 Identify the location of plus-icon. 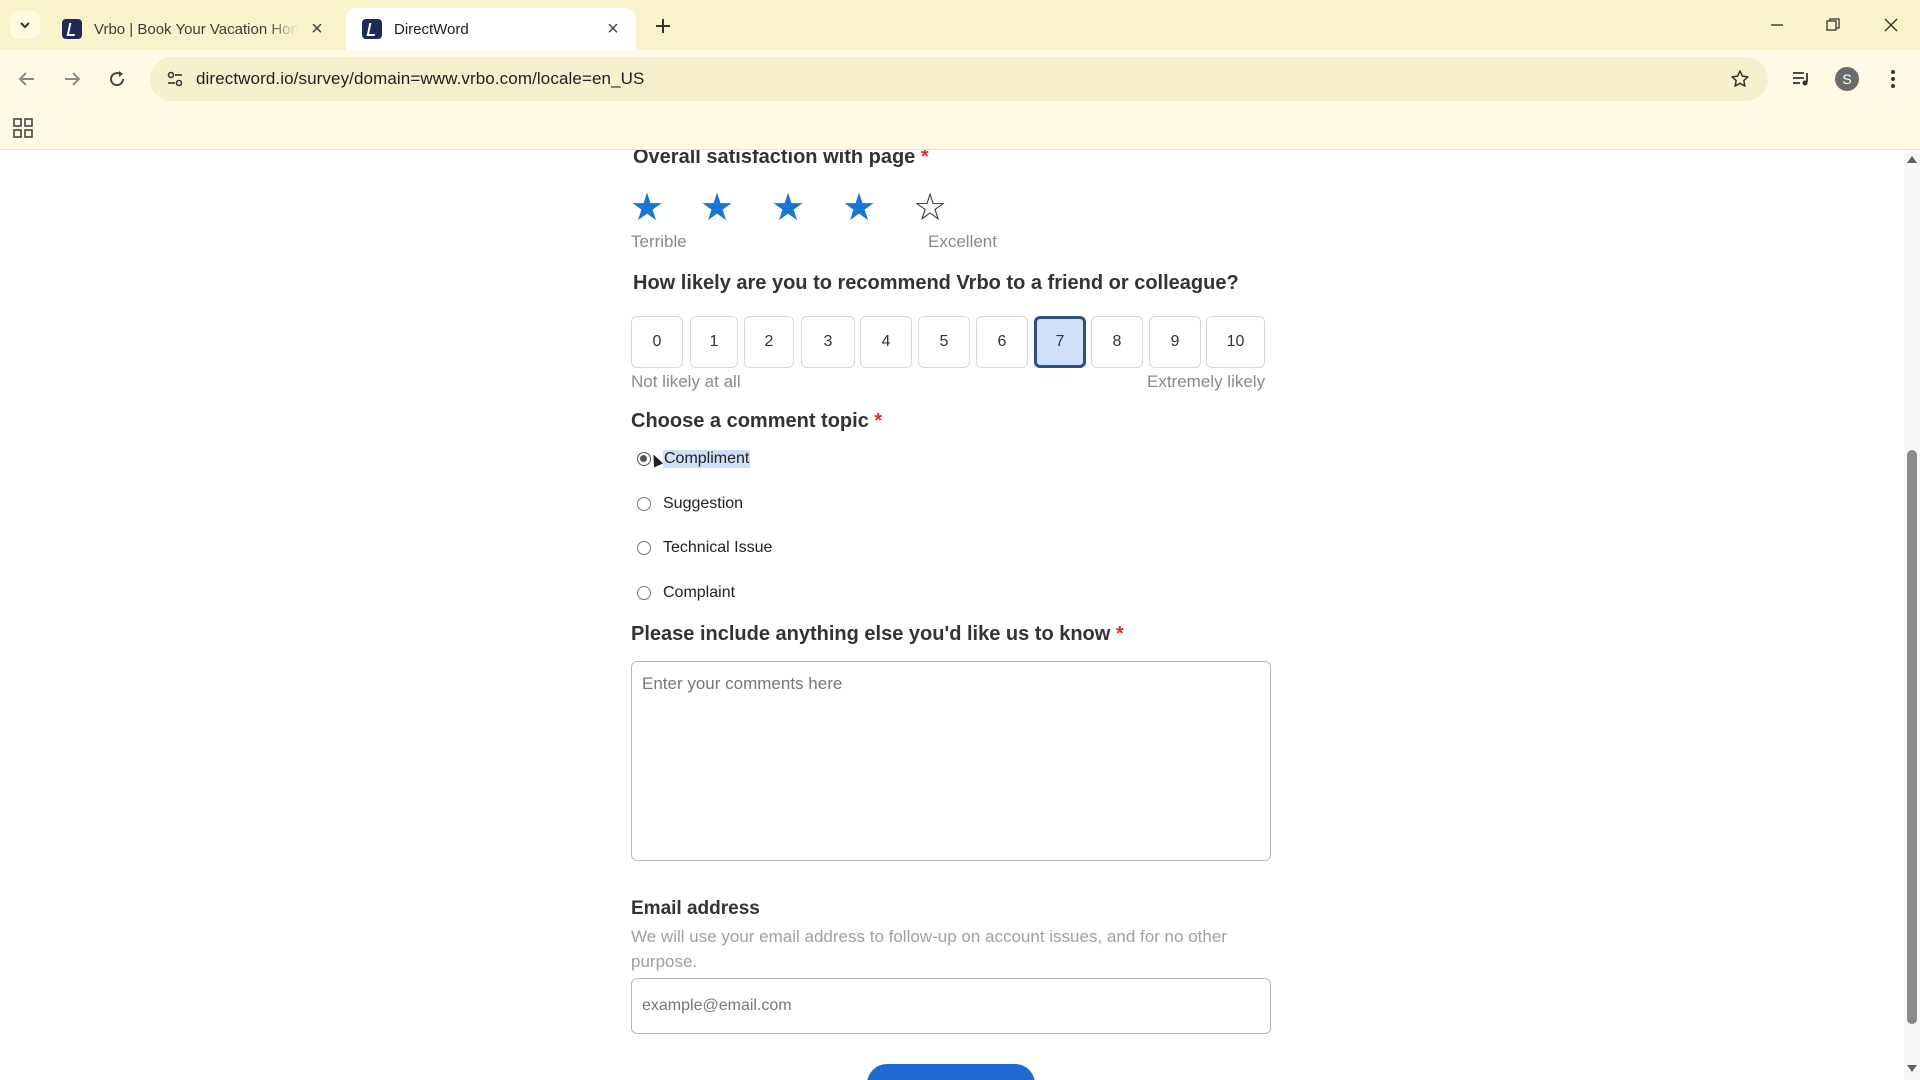
(663, 26).